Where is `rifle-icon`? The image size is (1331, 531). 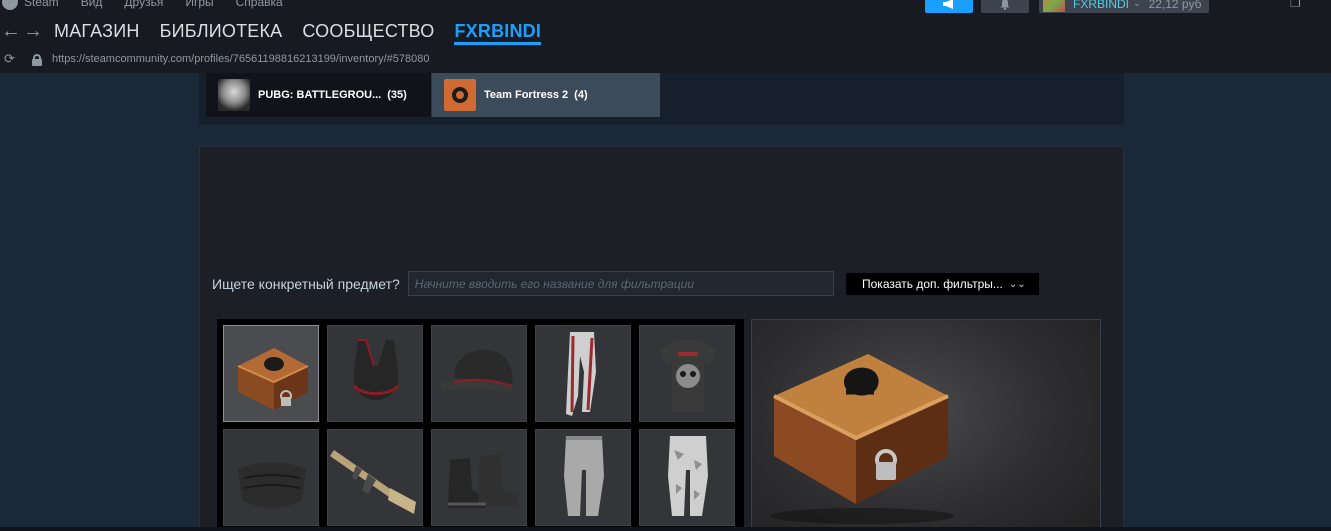 rifle-icon is located at coordinates (373, 482).